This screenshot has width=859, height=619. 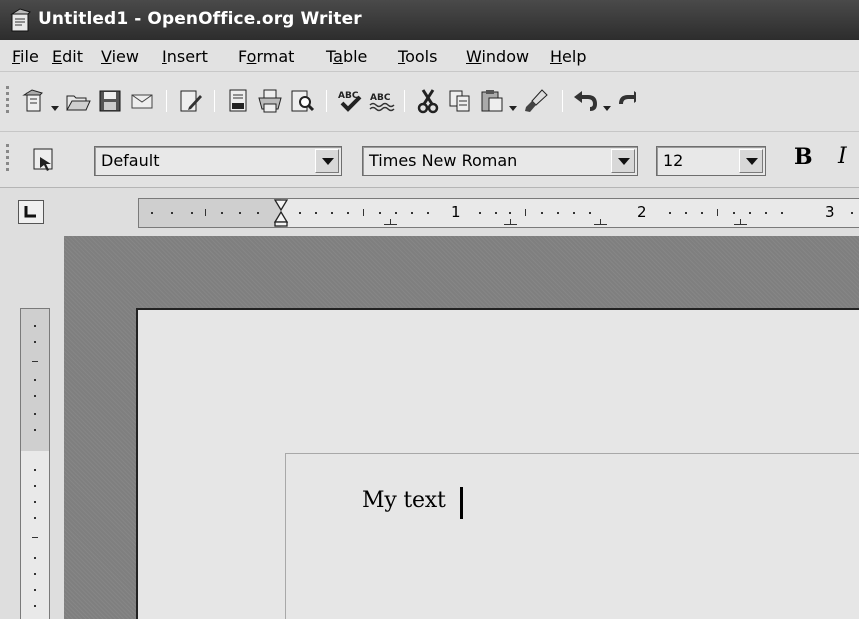 I want to click on vertical-ruler-ticks, so click(x=35, y=466).